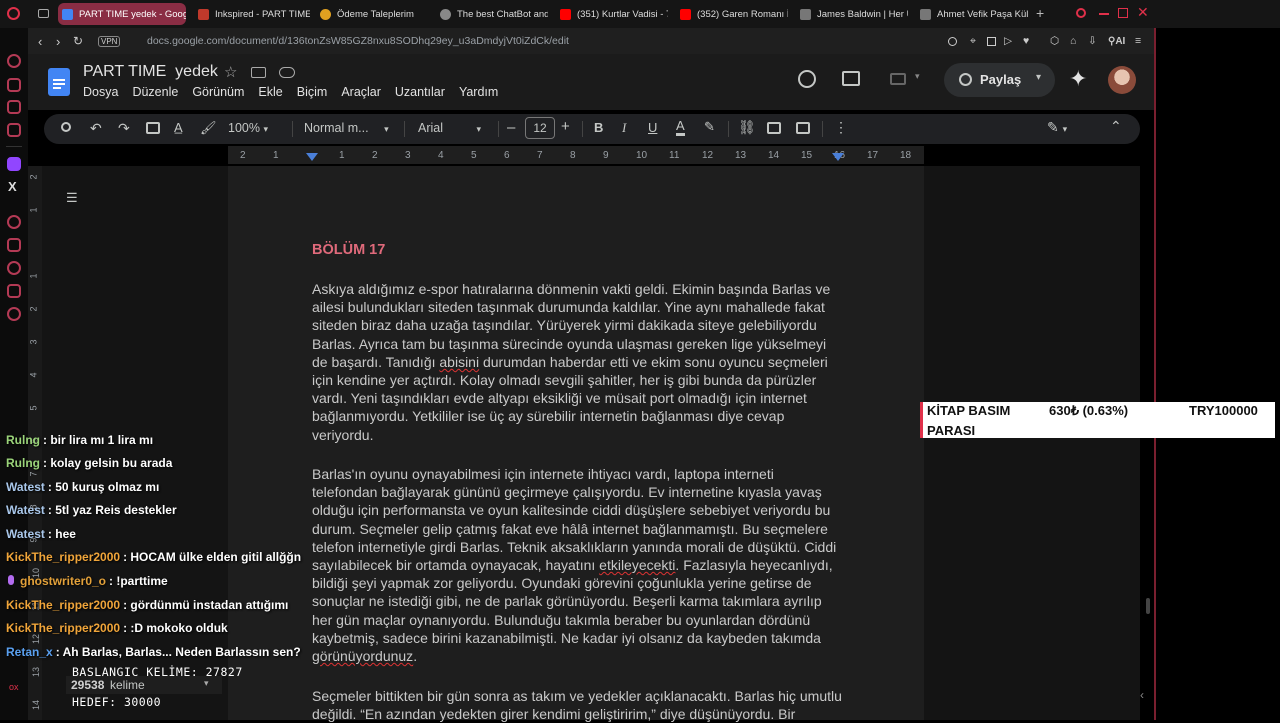 The height and width of the screenshot is (723, 1280). I want to click on collapse-panel-icon: ‹, so click(1142, 695).